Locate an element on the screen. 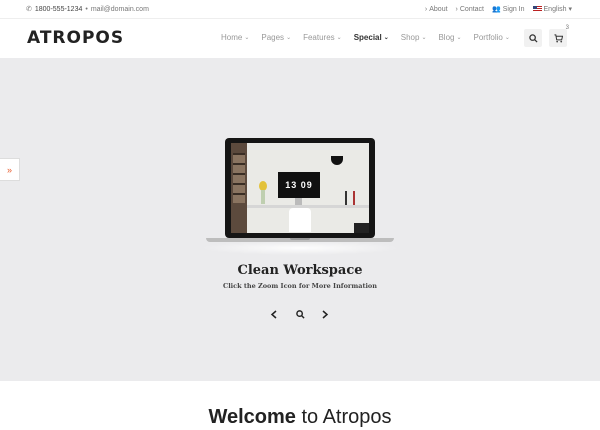  double-chevron-right-icon: » is located at coordinates (9, 169).